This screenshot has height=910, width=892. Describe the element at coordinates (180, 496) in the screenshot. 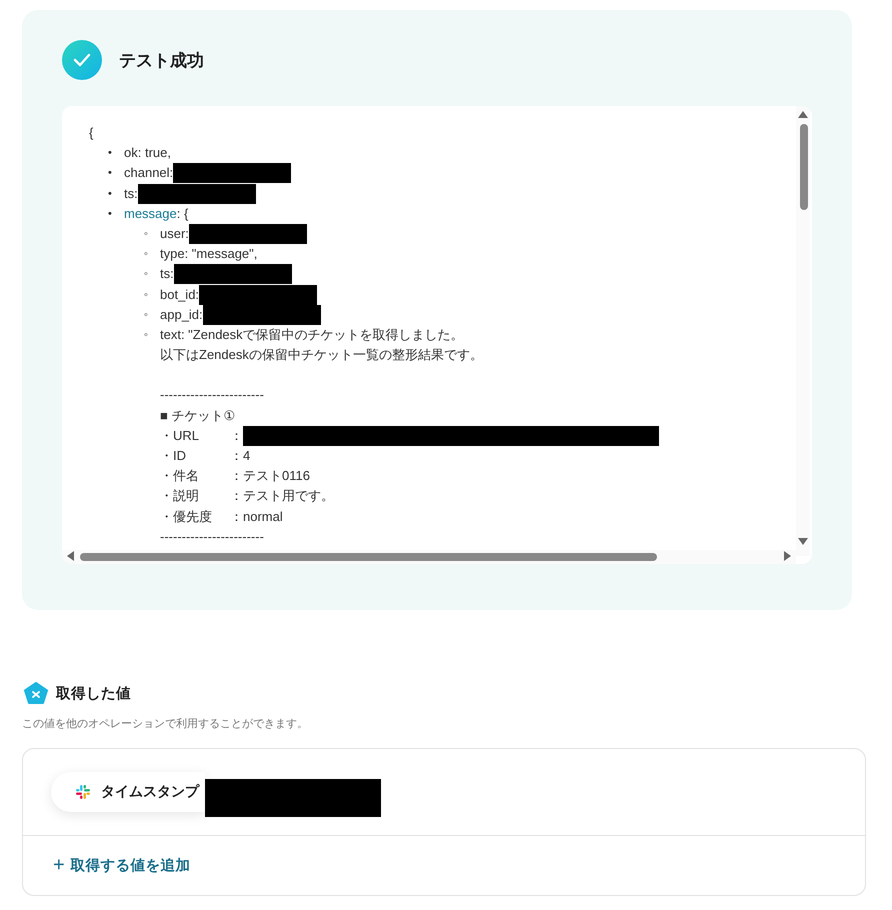

I see `code-text: ・説明` at that location.